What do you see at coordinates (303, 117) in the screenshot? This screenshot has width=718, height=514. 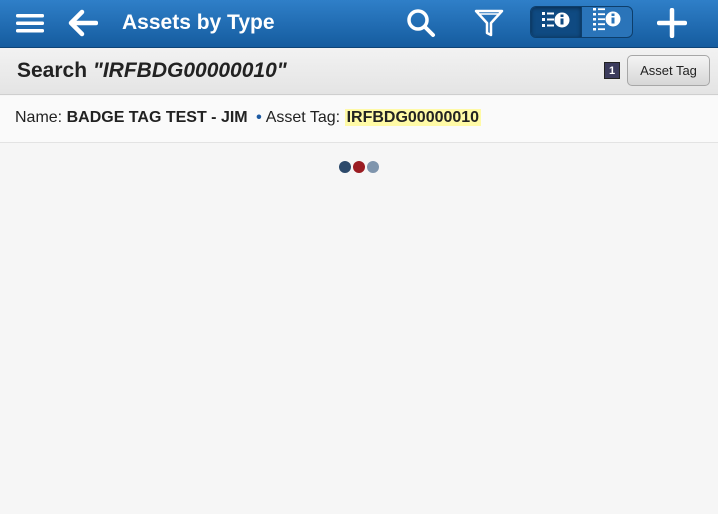 I see `asset-tag-label: Asset Tag:` at bounding box center [303, 117].